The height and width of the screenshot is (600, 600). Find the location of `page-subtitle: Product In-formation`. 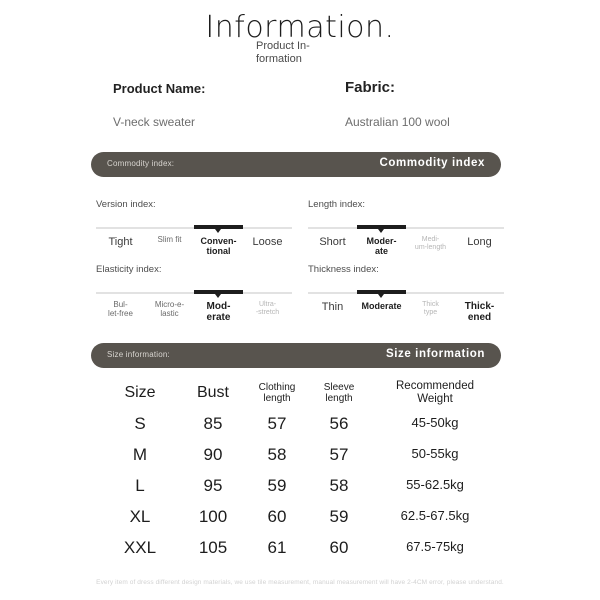

page-subtitle: Product In-formation is located at coordinates (283, 52).